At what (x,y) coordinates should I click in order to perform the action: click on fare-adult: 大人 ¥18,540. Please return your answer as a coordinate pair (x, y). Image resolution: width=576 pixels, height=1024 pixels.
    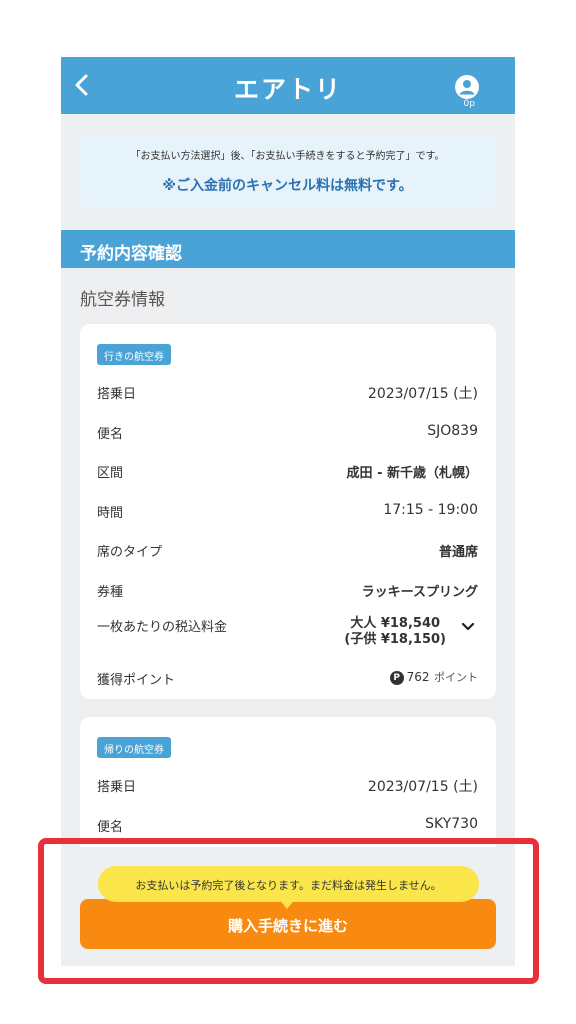
    Looking at the image, I should click on (395, 623).